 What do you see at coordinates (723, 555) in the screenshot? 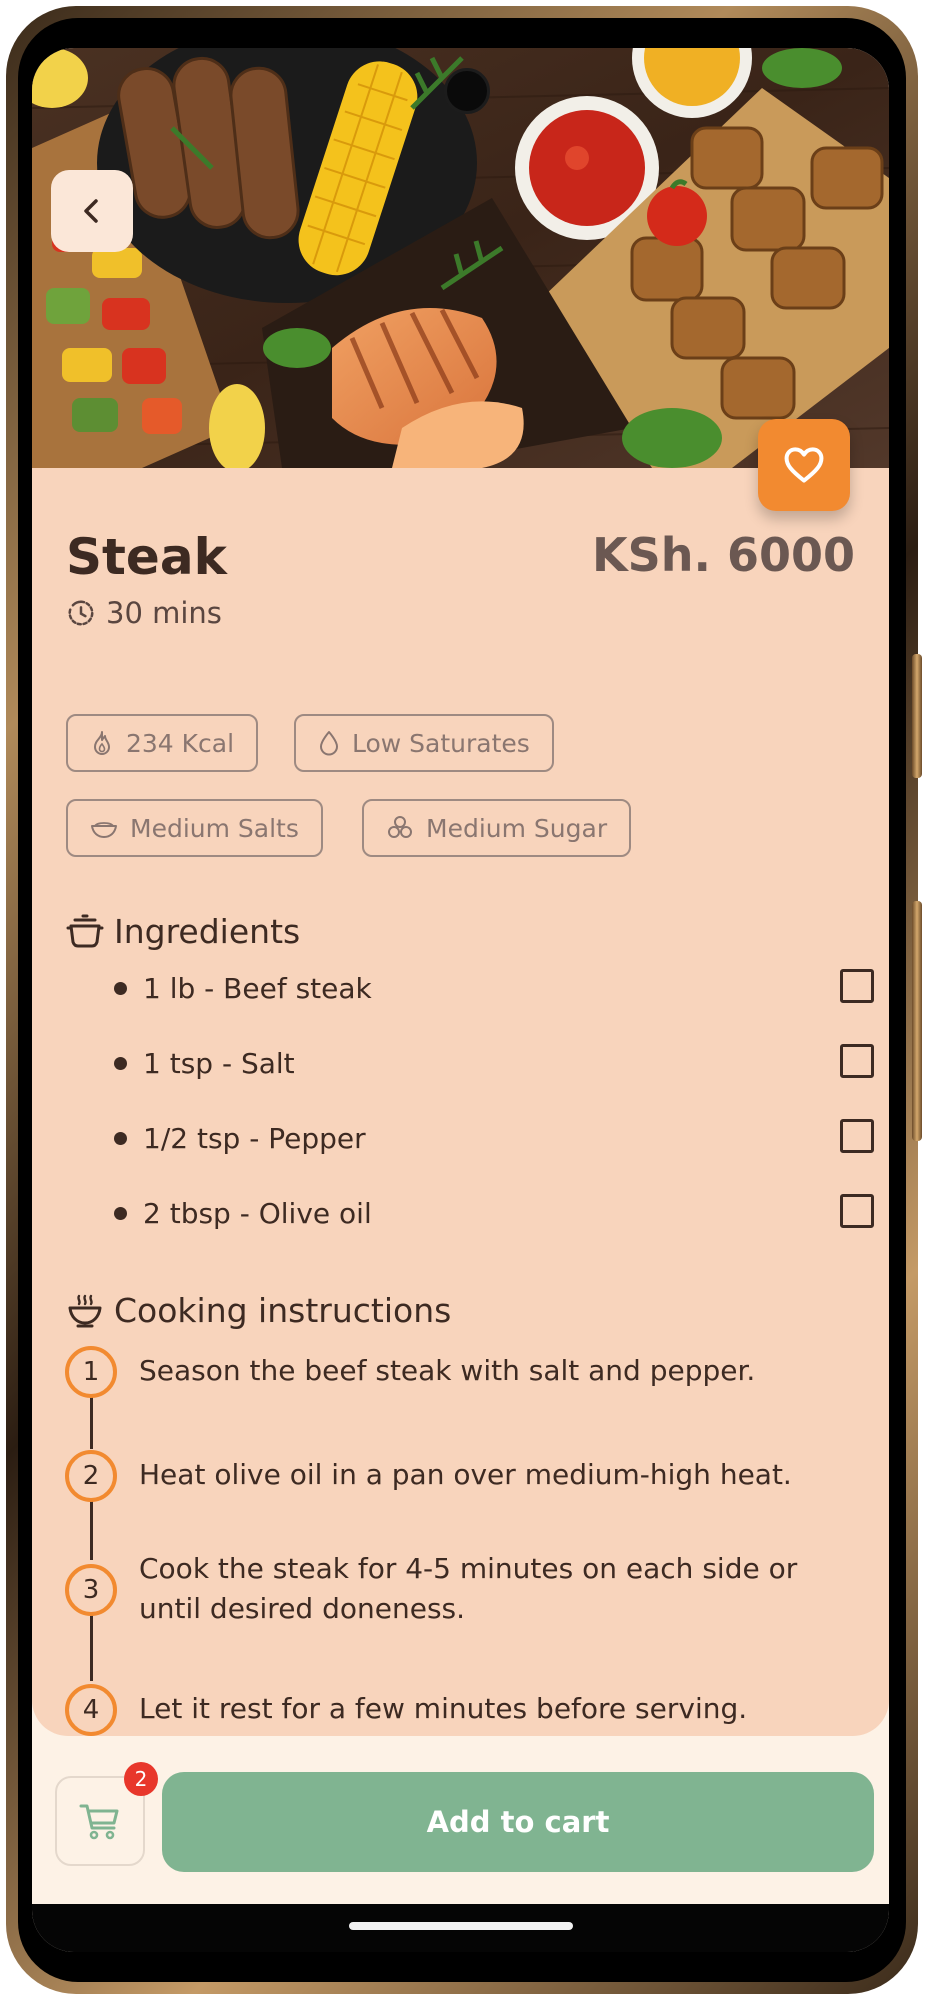
I see `dish-price: KSh. 6000` at bounding box center [723, 555].